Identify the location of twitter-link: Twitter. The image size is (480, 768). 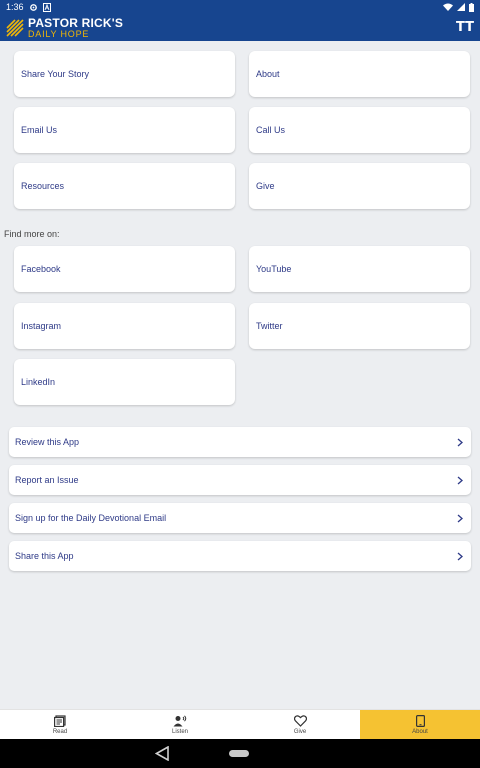
(359, 326).